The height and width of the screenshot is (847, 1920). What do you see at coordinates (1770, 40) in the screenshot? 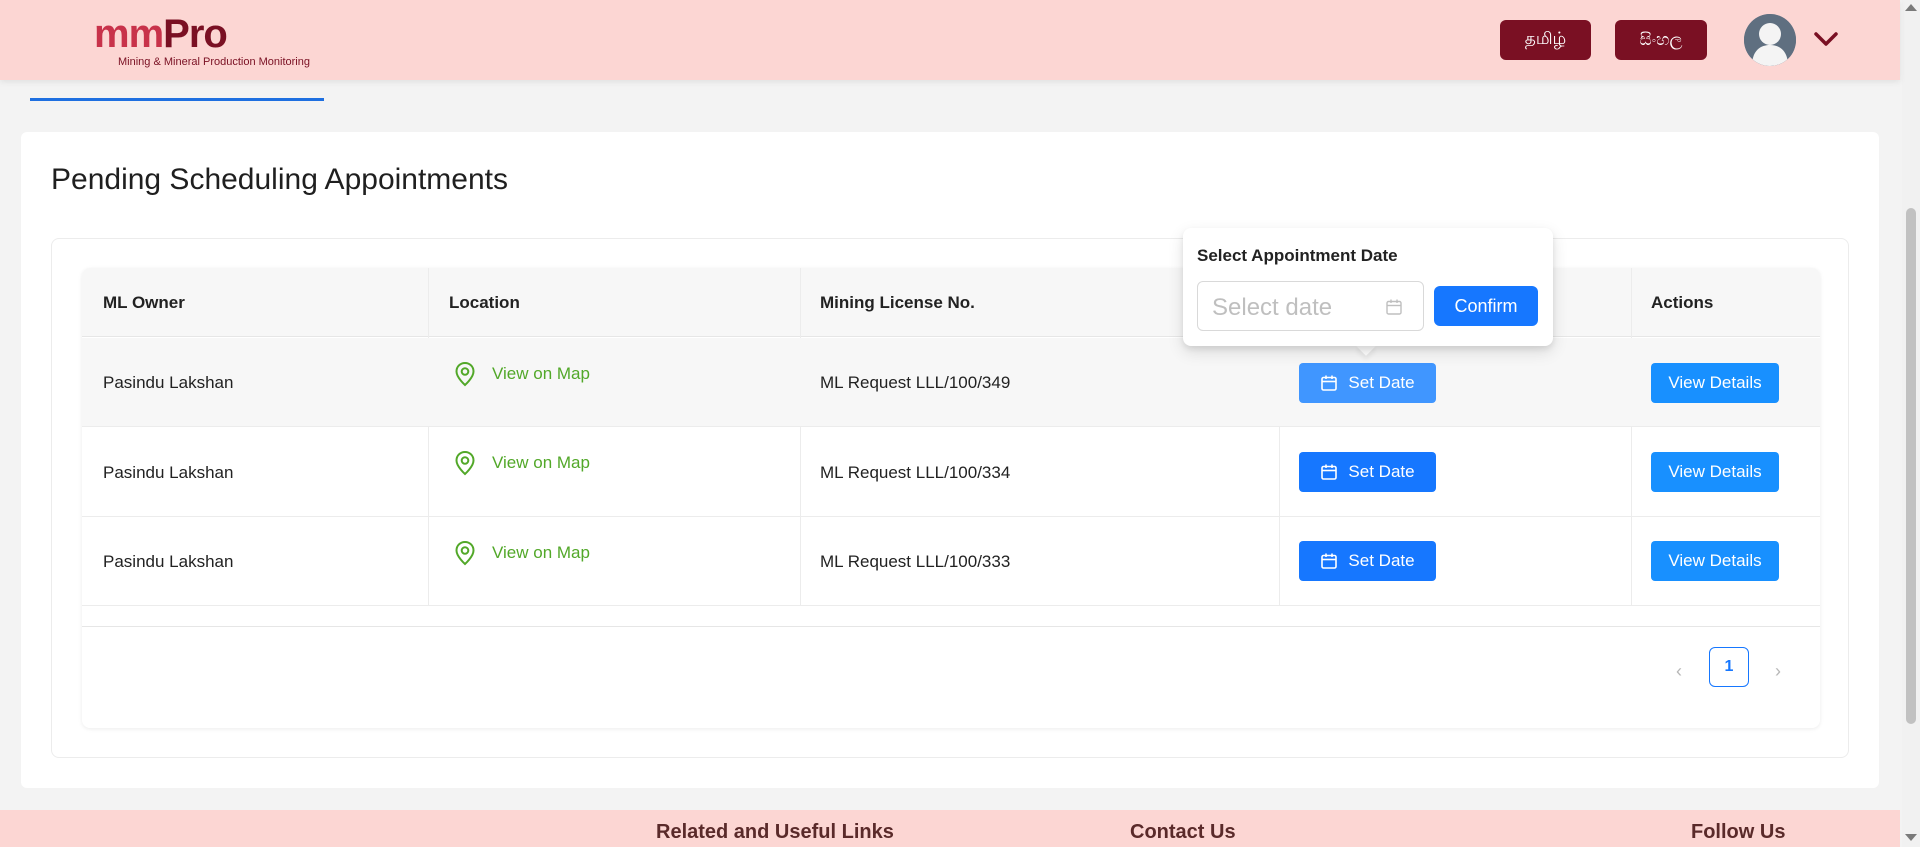
I see `user-avatar-icon` at bounding box center [1770, 40].